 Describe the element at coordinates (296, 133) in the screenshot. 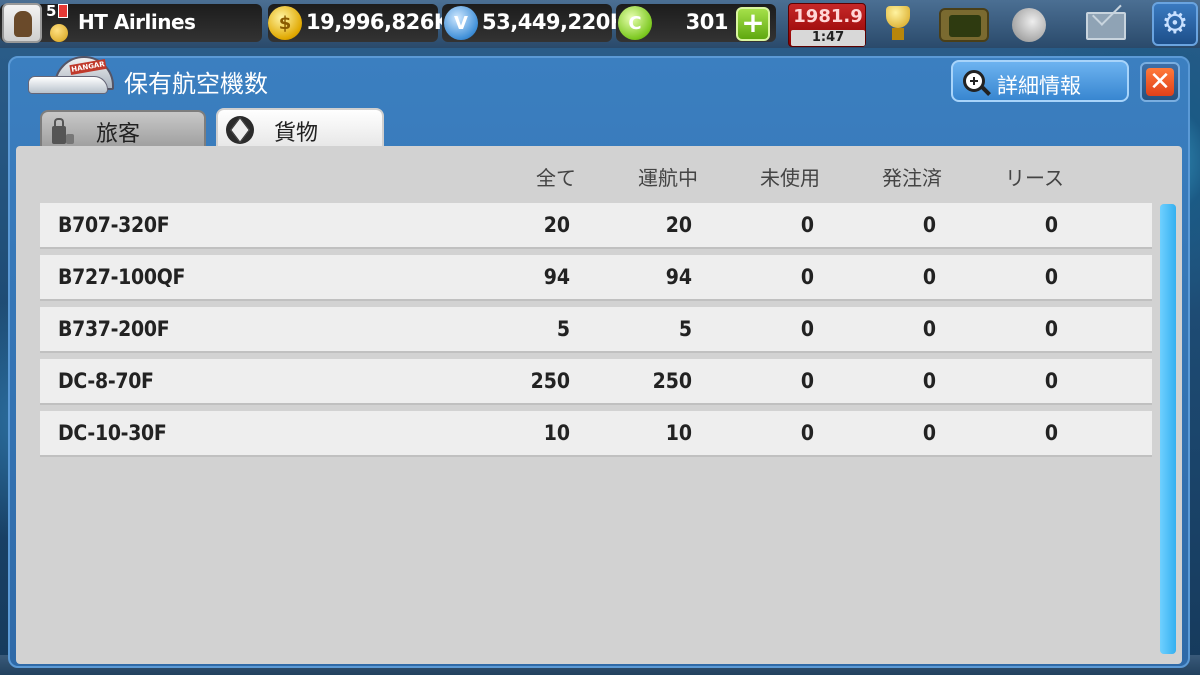

I see `tab-label: 貨物` at that location.